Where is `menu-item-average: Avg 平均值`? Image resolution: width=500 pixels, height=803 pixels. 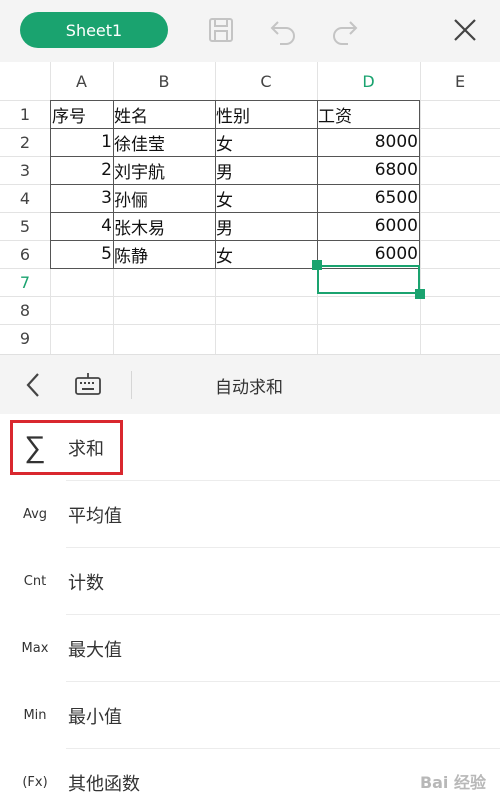 menu-item-average: Avg 平均值 is located at coordinates (250, 514).